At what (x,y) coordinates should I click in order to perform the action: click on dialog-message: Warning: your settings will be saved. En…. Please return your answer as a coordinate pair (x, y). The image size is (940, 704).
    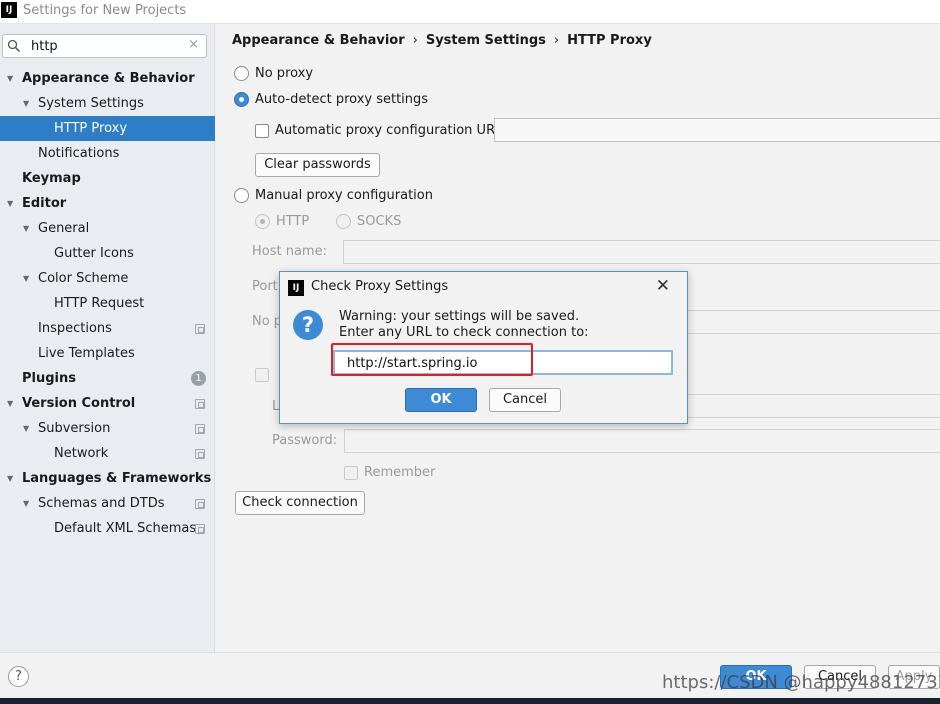
    Looking at the image, I should click on (464, 325).